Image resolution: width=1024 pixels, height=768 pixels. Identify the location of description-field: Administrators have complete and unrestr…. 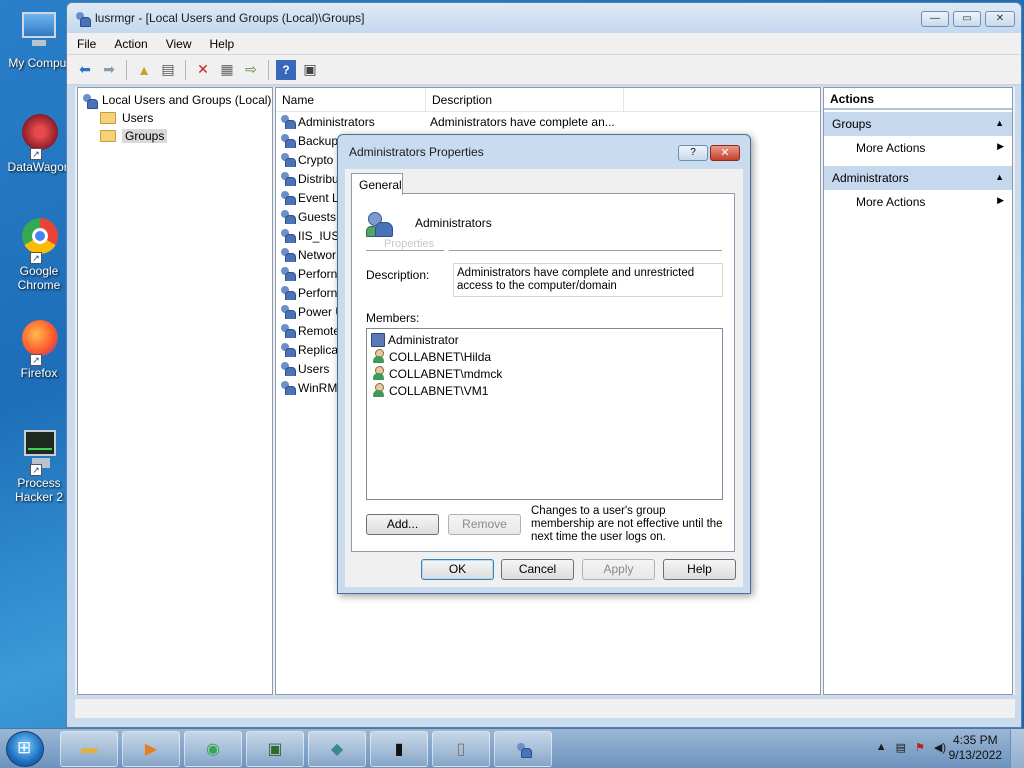
(588, 280).